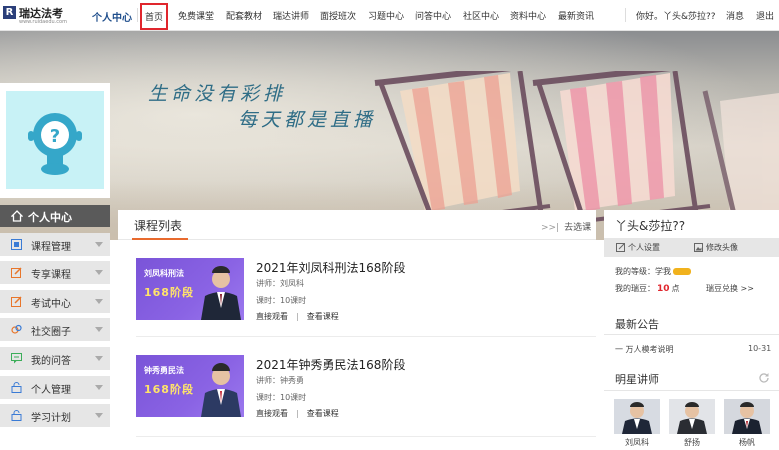 This screenshot has width=779, height=450. I want to click on personal-settings-label: 个人设置, so click(644, 247).